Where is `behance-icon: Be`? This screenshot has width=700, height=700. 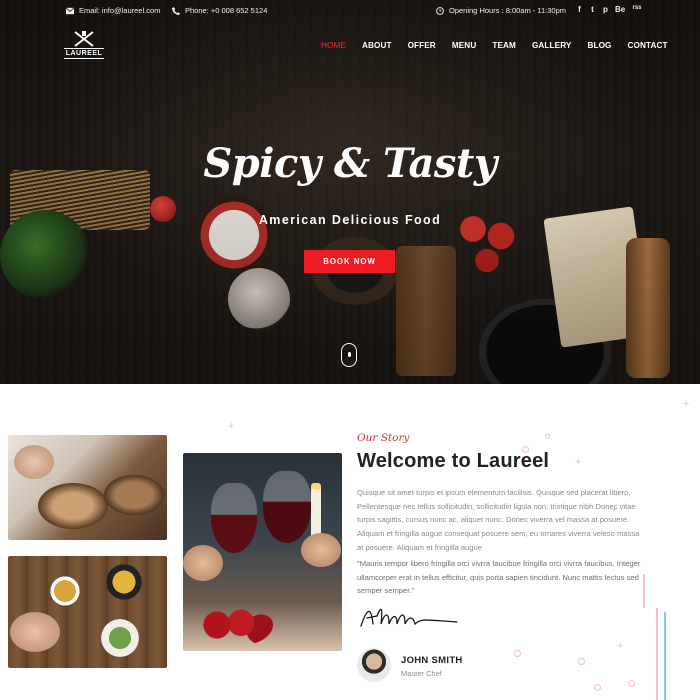
behance-icon: Be is located at coordinates (620, 9).